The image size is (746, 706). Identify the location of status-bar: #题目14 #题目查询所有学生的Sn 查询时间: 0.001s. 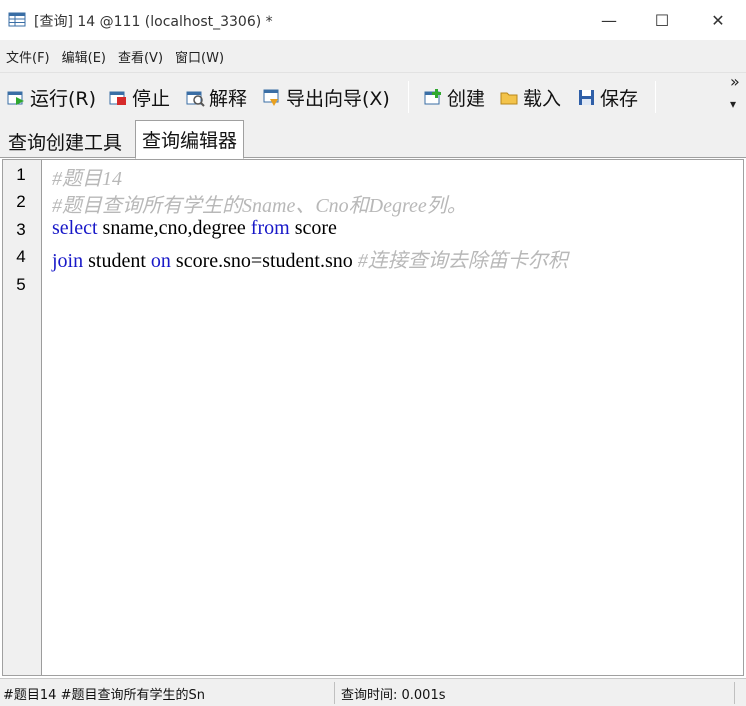
(373, 692).